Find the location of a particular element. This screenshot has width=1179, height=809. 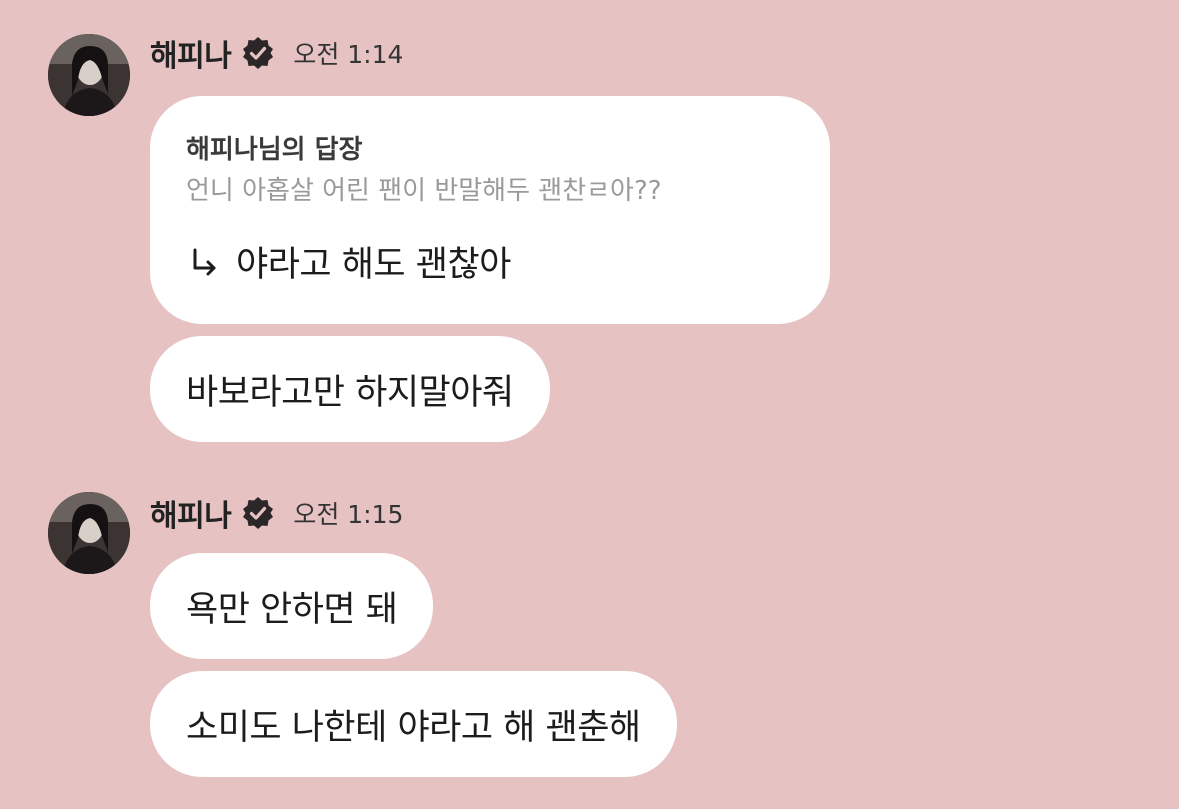

message-text: 욕만 안하면 돼 is located at coordinates (292, 609).